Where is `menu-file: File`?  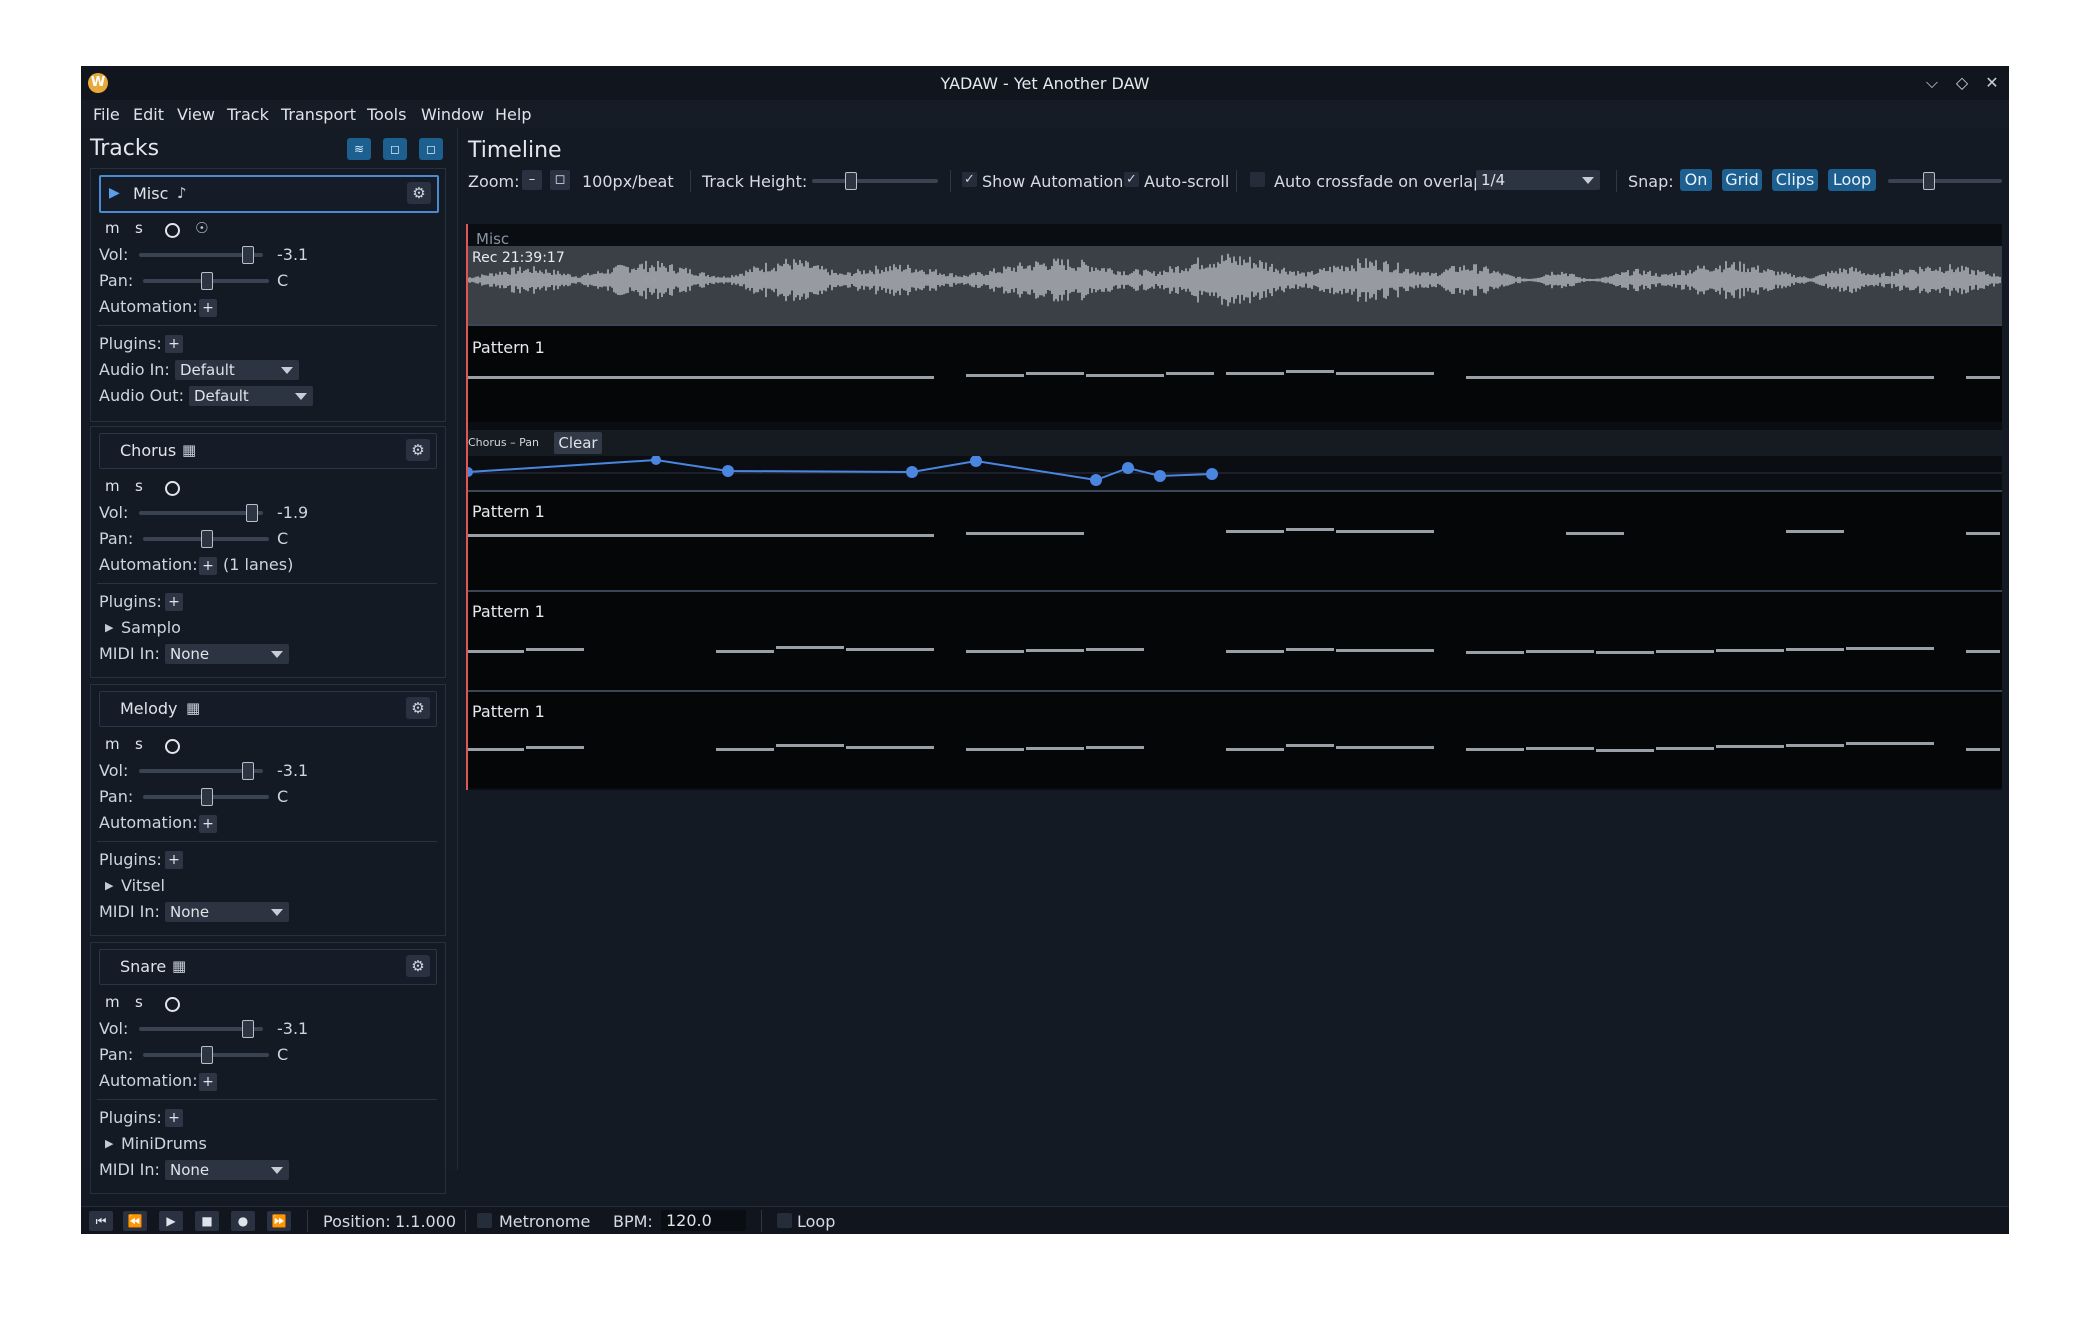 menu-file: File is located at coordinates (106, 114).